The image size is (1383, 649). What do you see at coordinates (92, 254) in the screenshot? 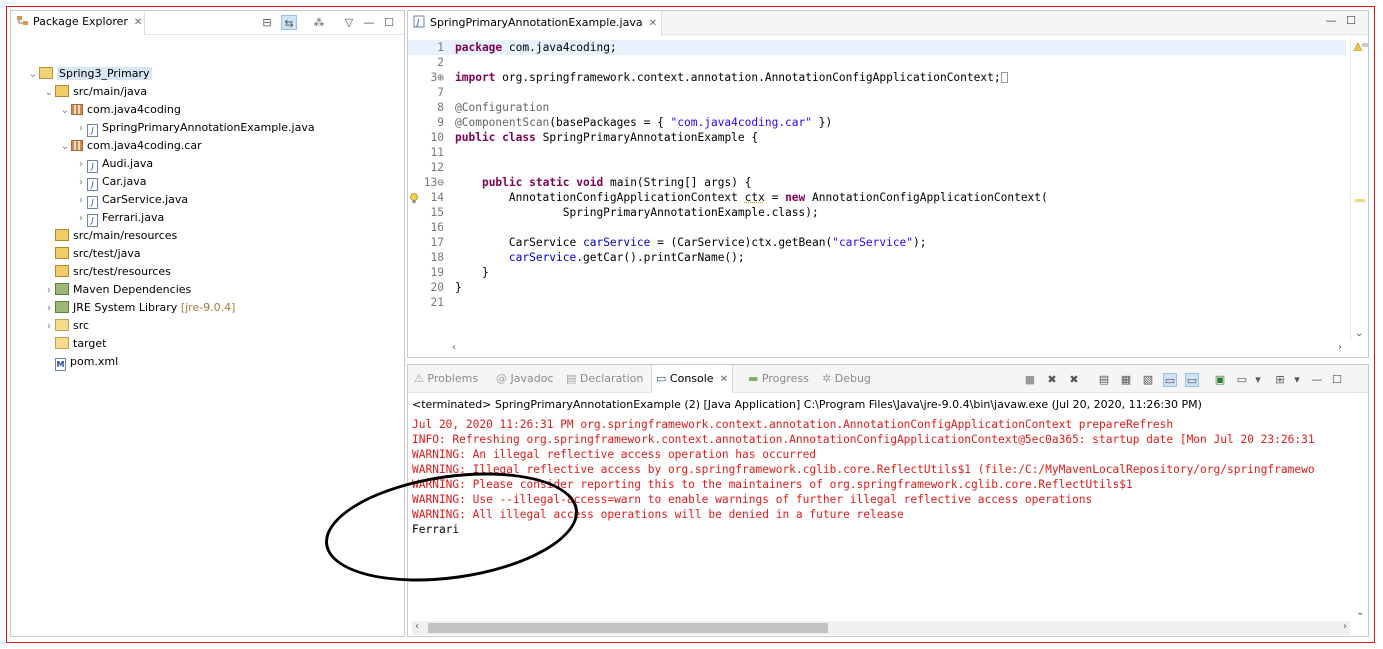
I see `tree-item-source-folder: src/test/java` at bounding box center [92, 254].